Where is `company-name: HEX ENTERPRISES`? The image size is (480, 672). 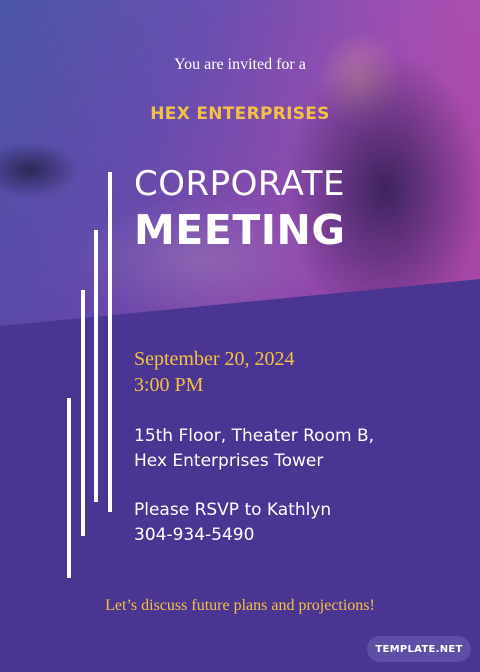 company-name: HEX ENTERPRISES is located at coordinates (240, 114).